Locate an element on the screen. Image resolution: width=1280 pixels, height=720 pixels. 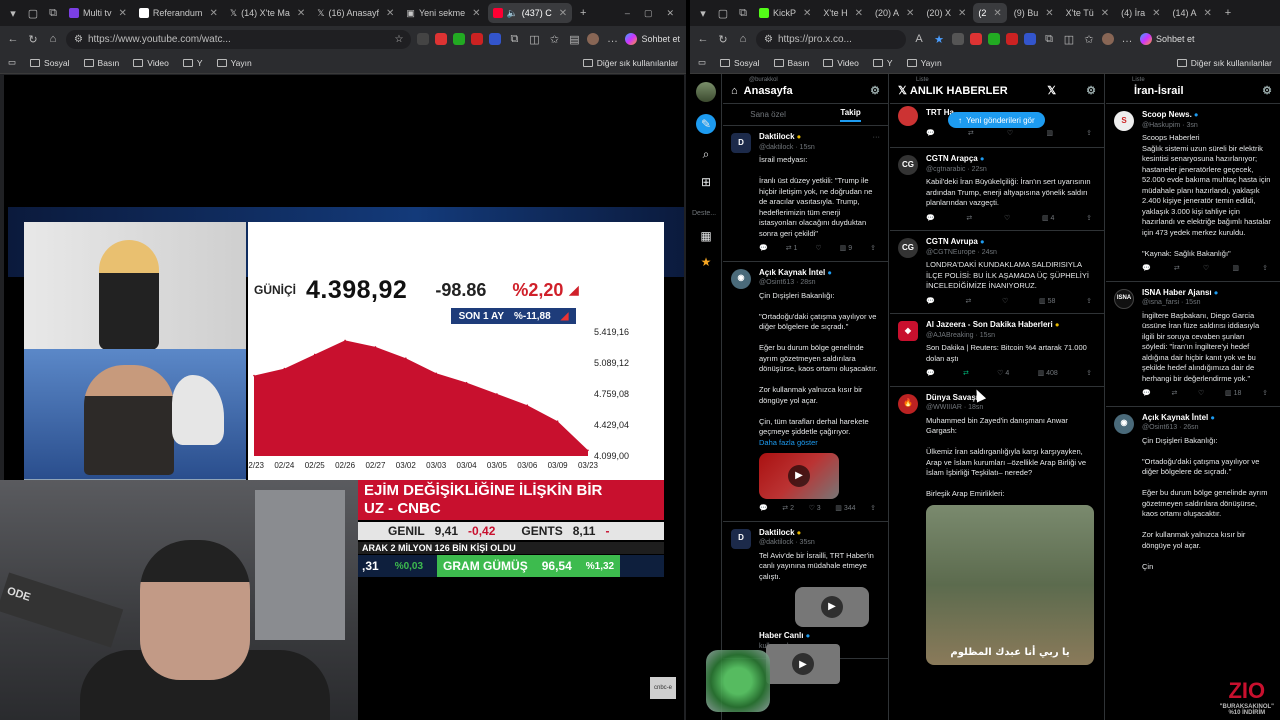
bookmark-folder-video: Video is located at coordinates (841, 63).